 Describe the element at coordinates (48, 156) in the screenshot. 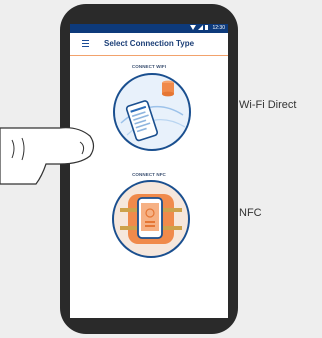

I see `hand-icon` at that location.